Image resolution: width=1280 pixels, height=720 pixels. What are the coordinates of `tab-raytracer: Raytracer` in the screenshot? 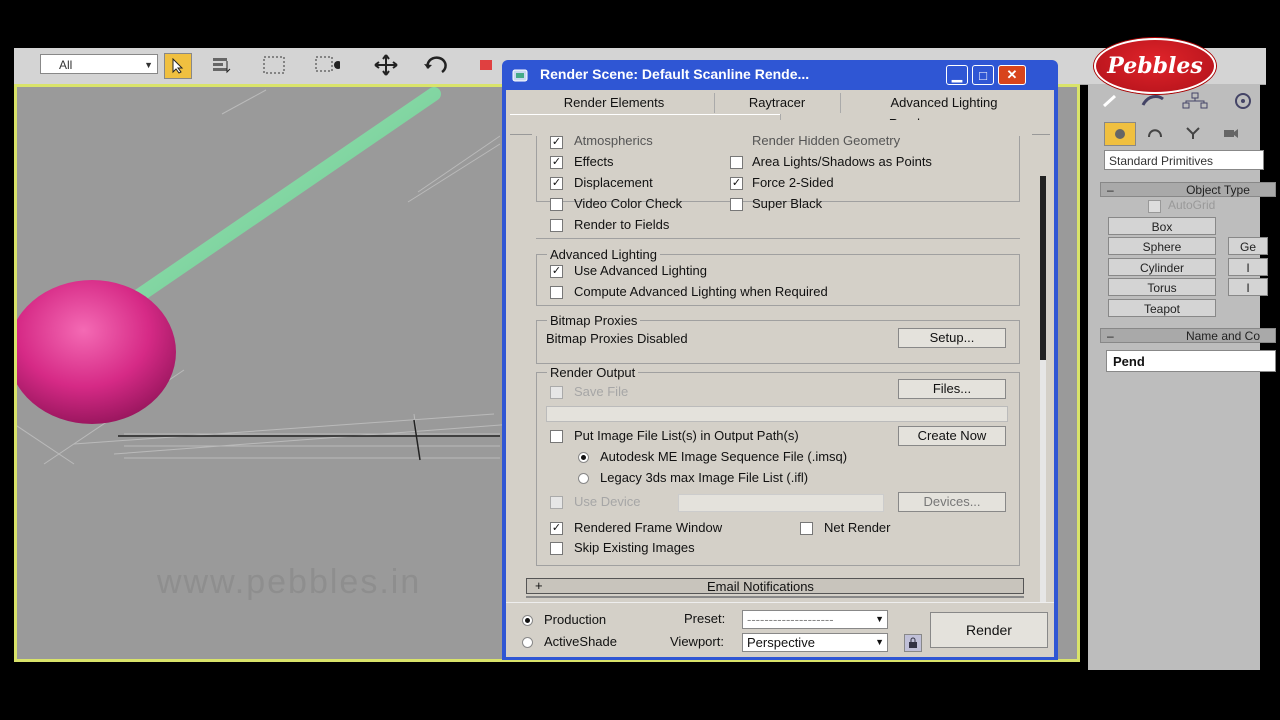 It's located at (776, 103).